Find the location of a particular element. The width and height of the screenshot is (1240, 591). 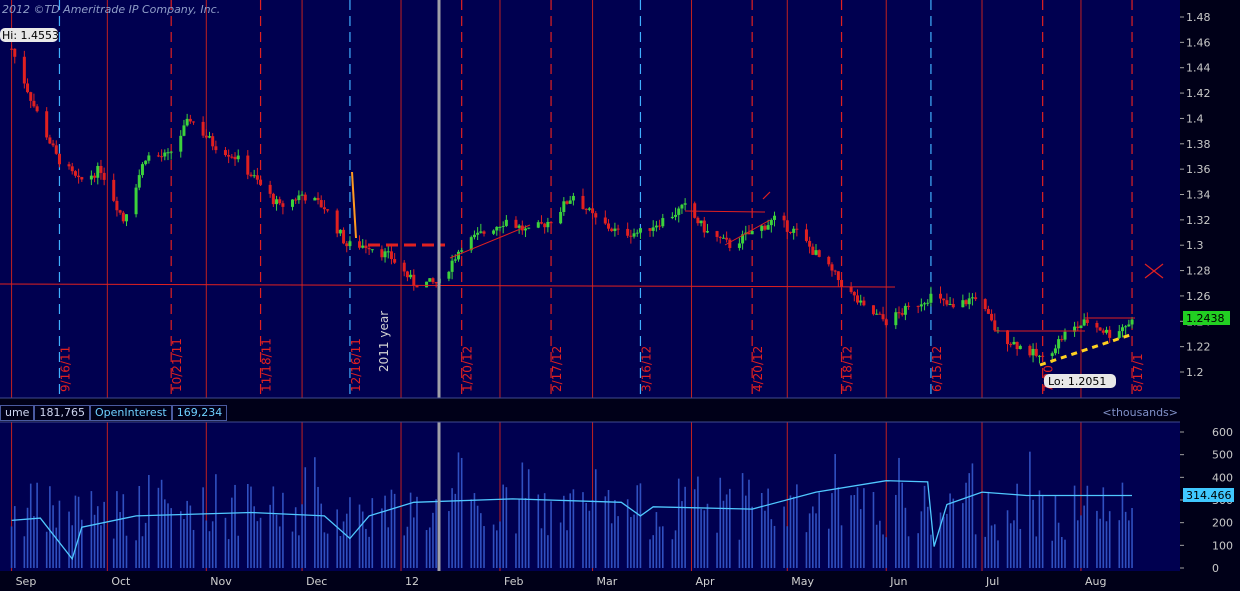

cycle-date-label: 10/21/11 is located at coordinates (177, 365).